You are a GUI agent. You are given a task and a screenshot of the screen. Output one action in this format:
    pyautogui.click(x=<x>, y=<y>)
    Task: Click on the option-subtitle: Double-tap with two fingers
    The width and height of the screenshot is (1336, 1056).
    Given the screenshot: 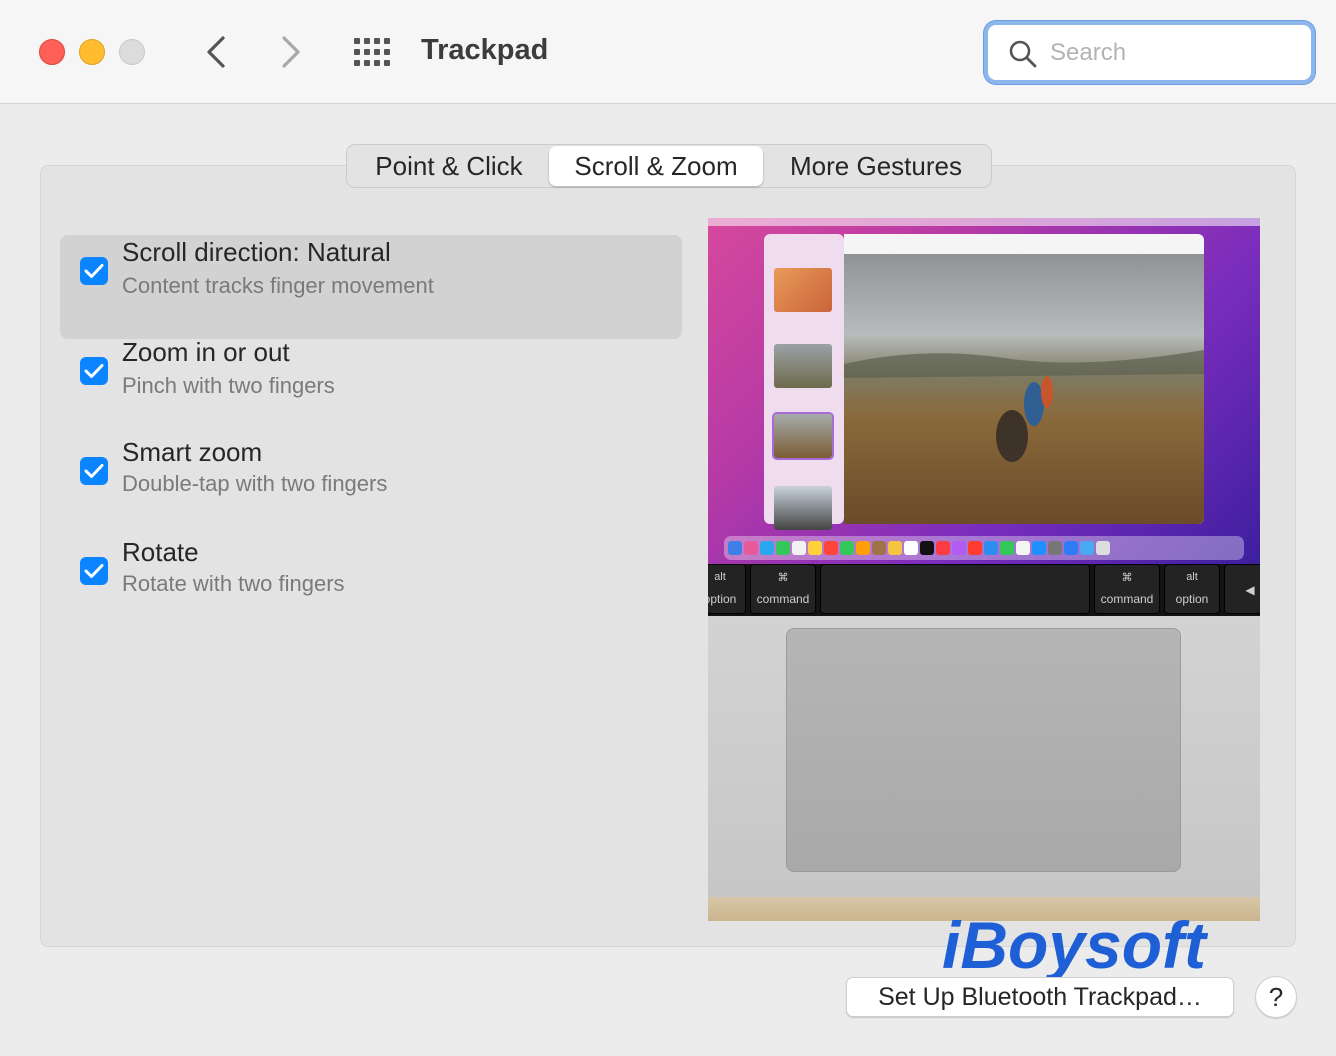 What is the action you would take?
    pyautogui.click(x=255, y=483)
    